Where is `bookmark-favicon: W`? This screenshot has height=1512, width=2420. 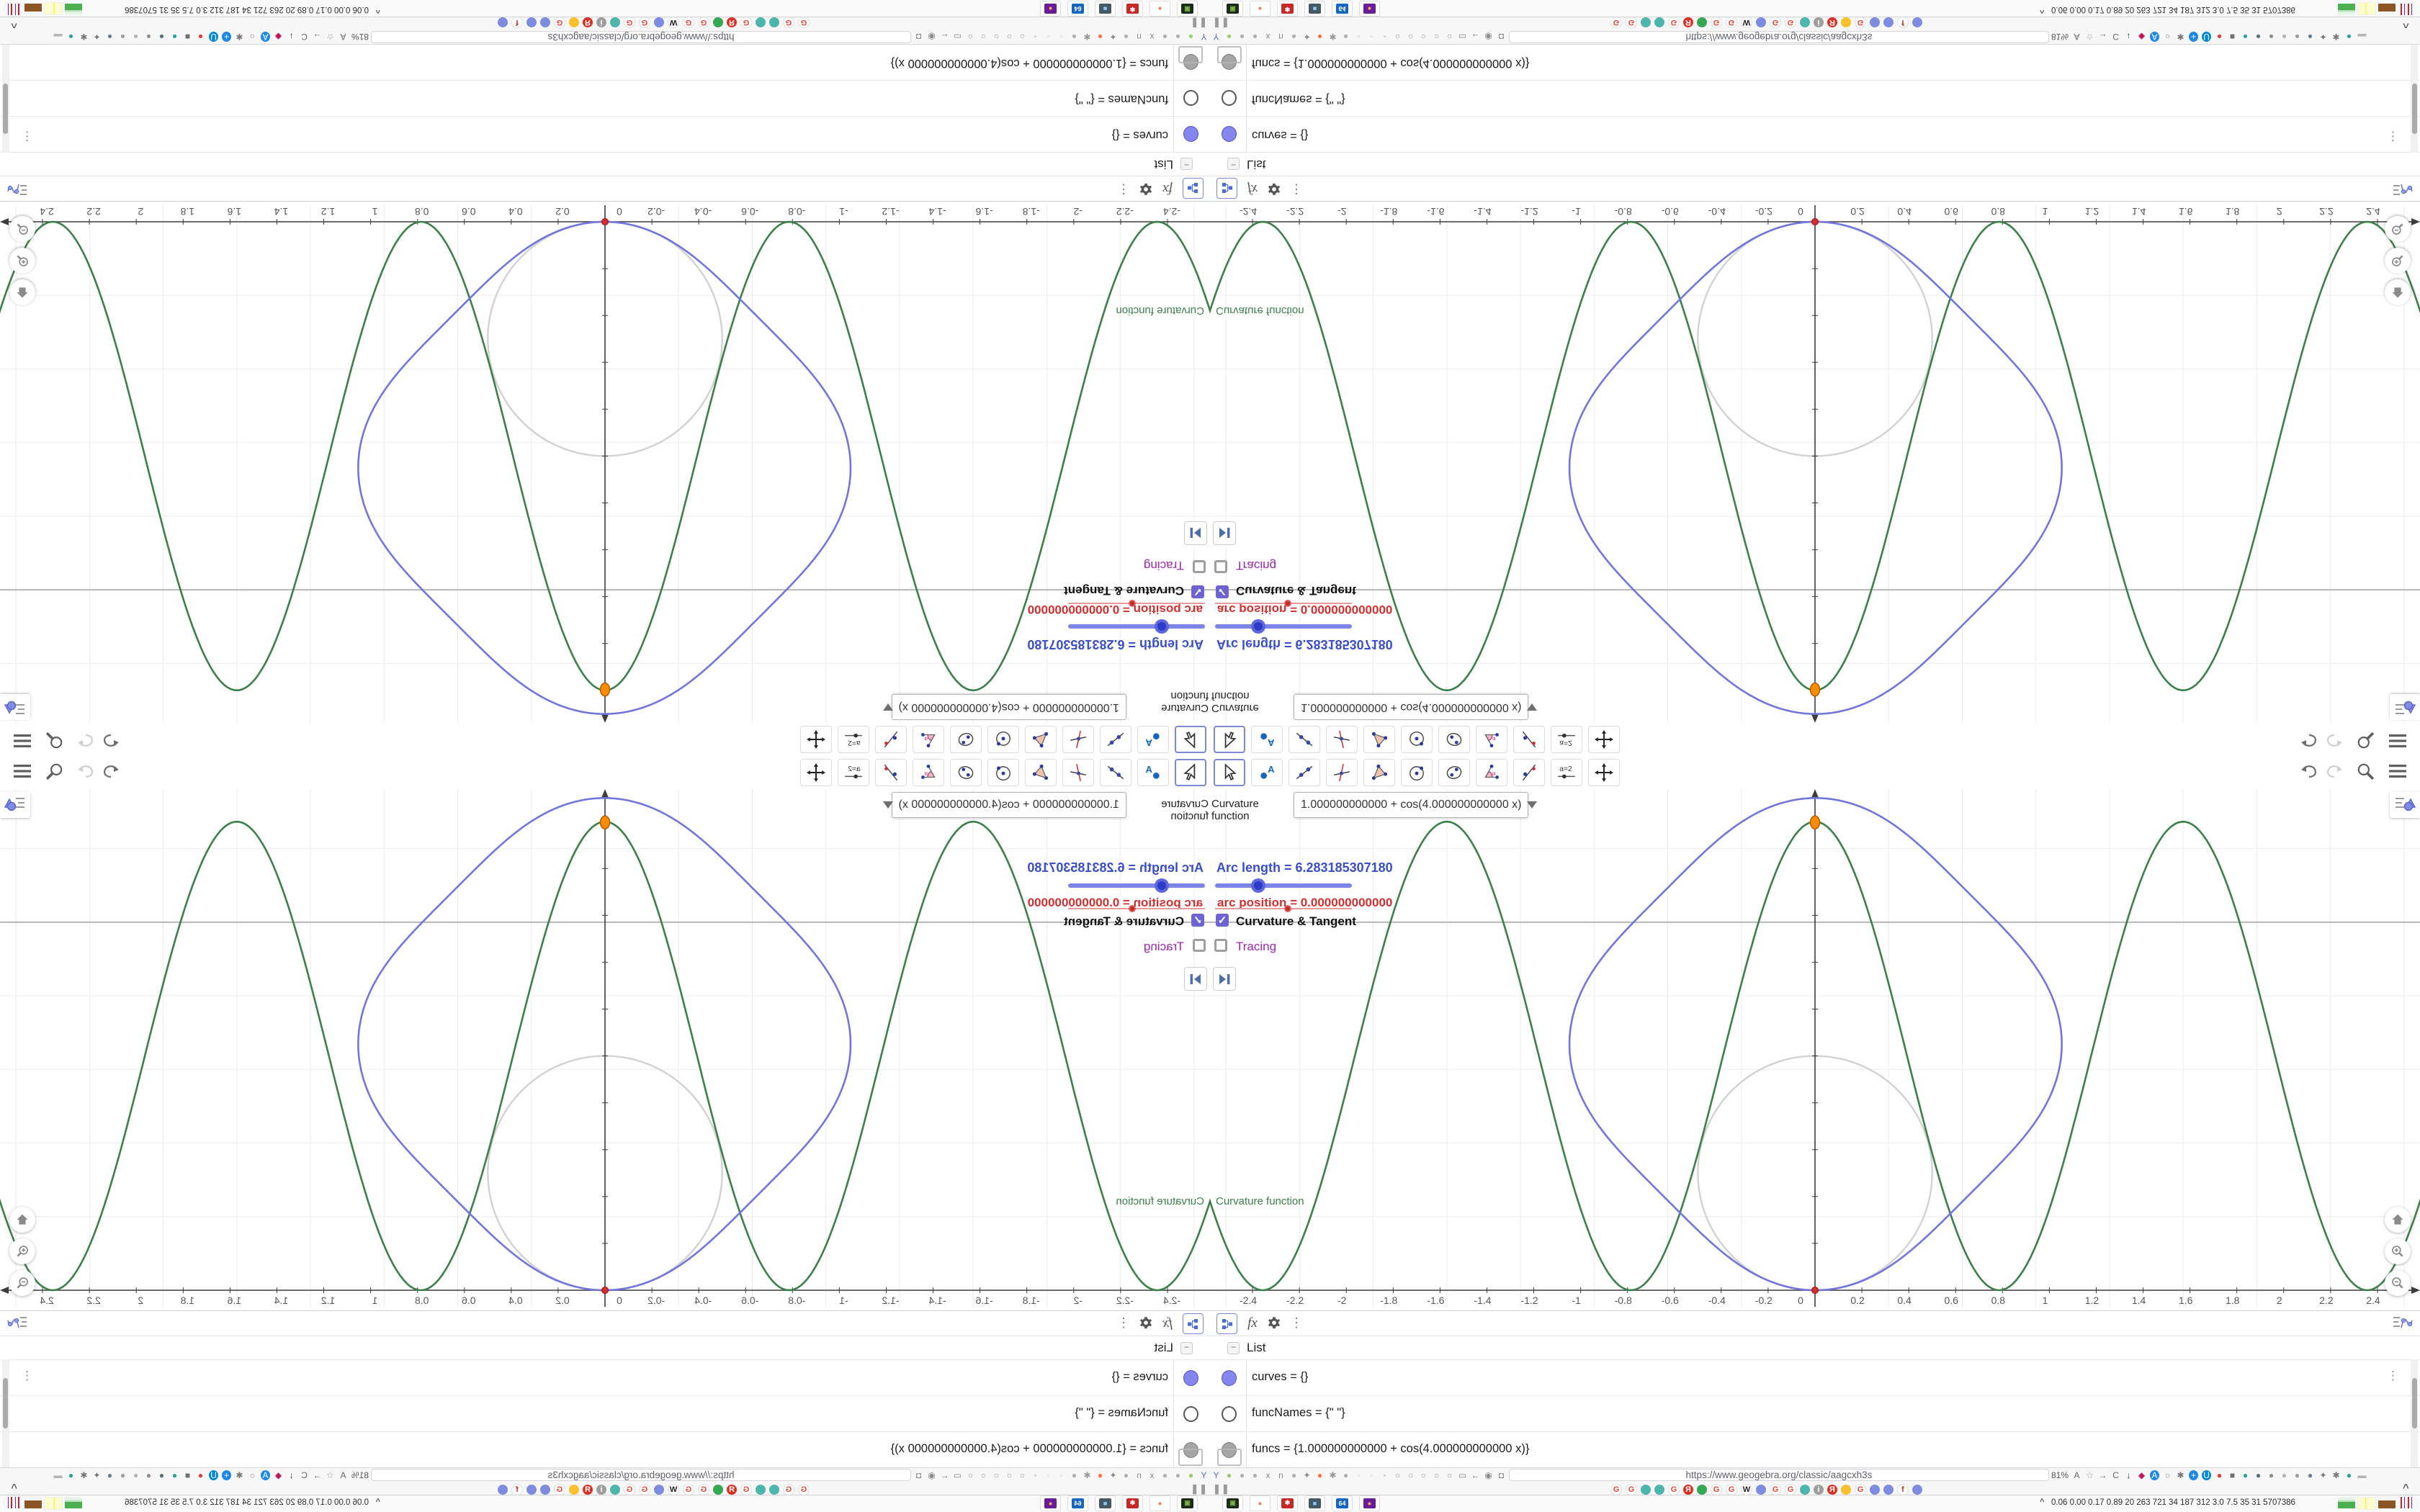
bookmark-favicon: W is located at coordinates (1747, 23).